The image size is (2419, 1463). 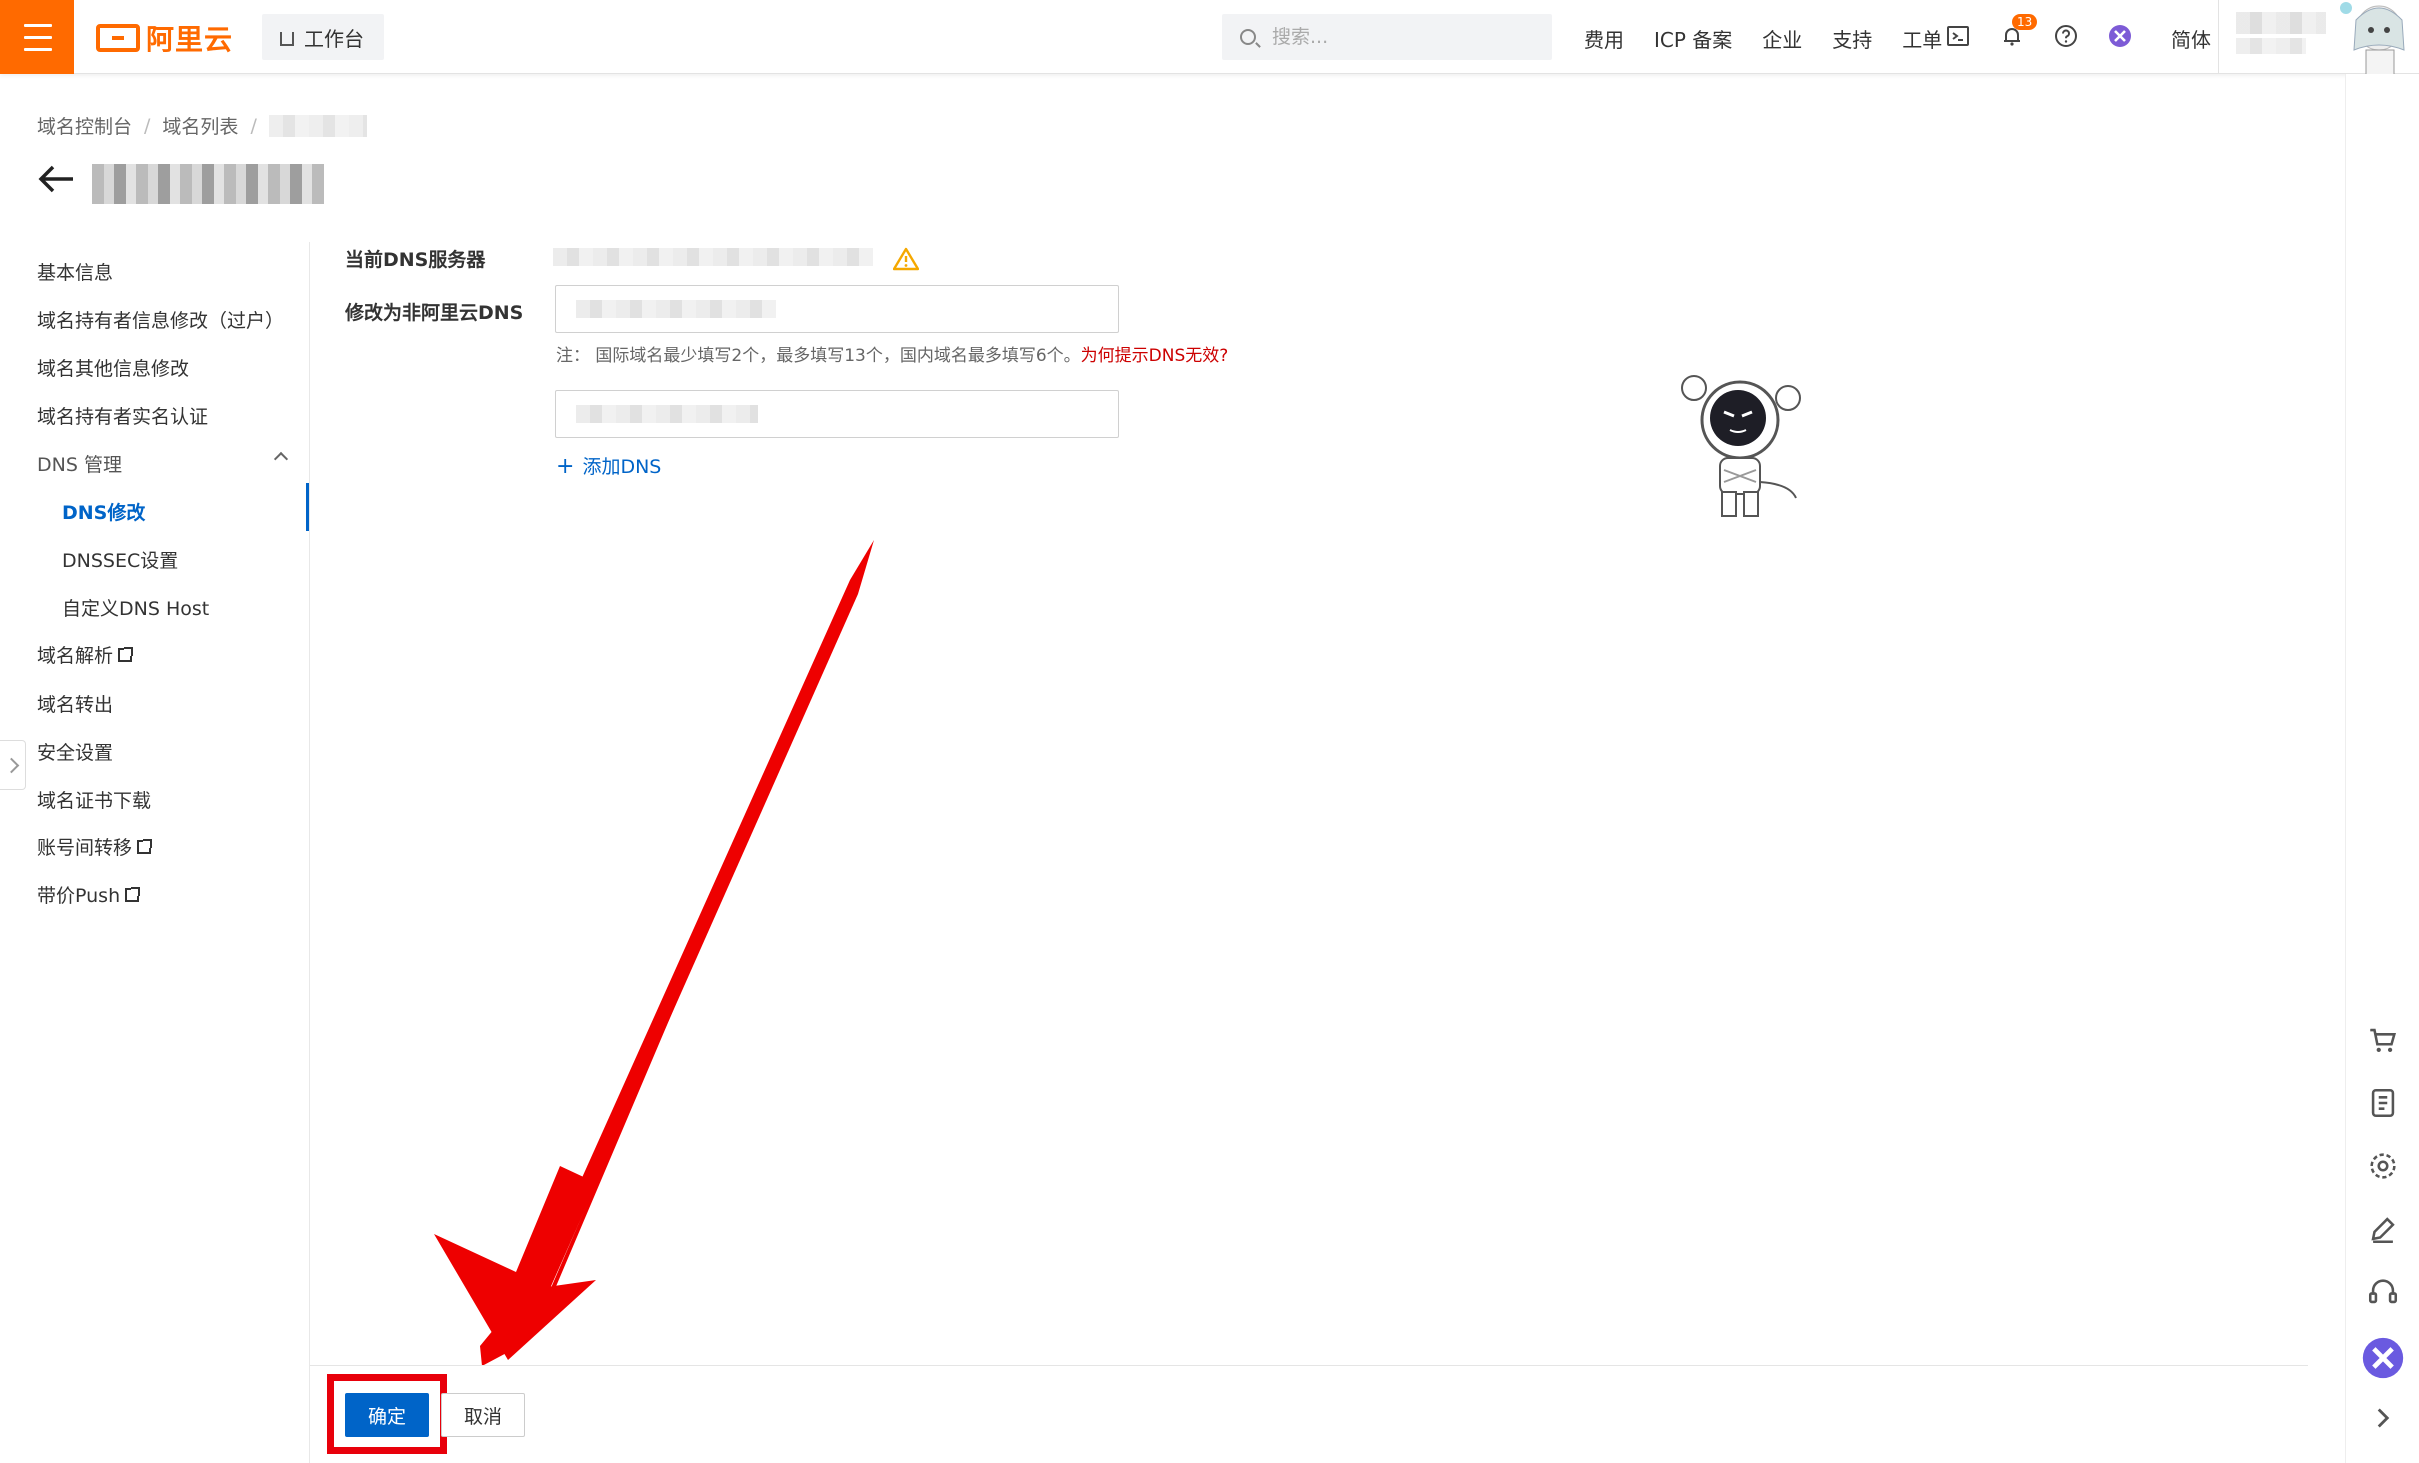 What do you see at coordinates (1604, 38) in the screenshot?
I see `nav-link-fees: 费用` at bounding box center [1604, 38].